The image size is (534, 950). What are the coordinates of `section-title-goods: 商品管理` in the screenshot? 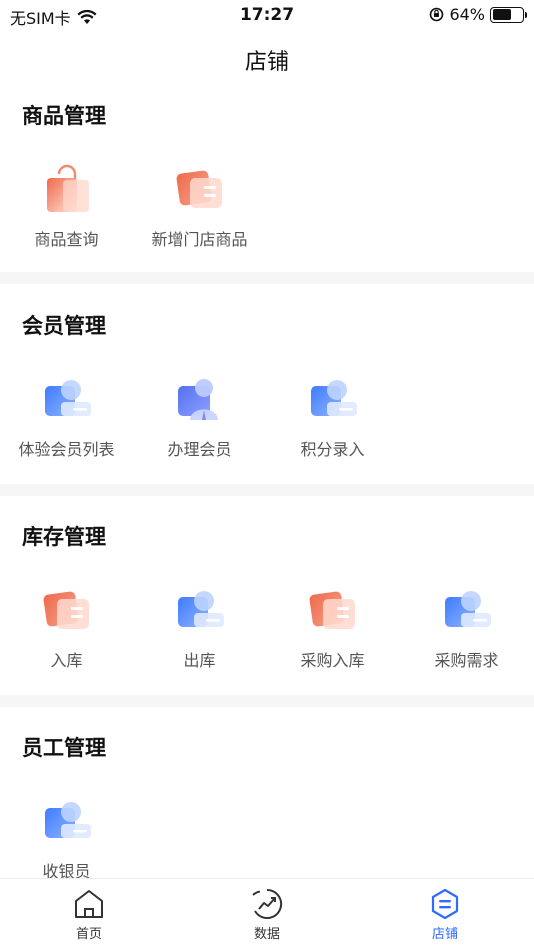 It's located at (64, 116).